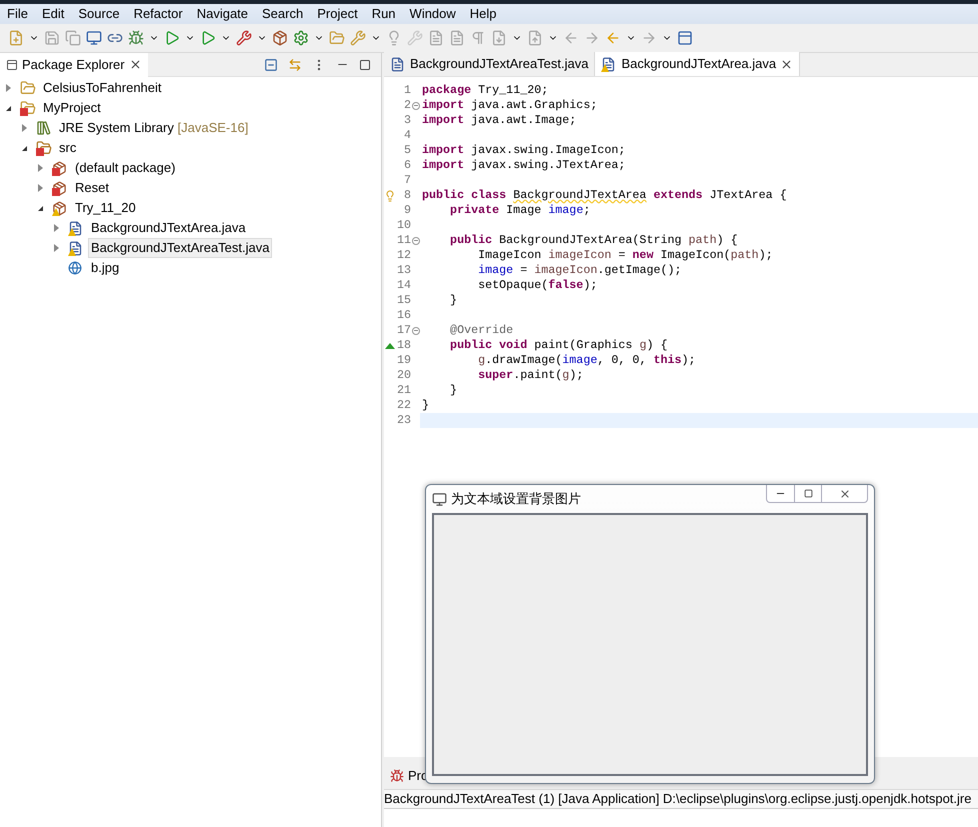 This screenshot has height=827, width=978. I want to click on line-number: 17, so click(403, 330).